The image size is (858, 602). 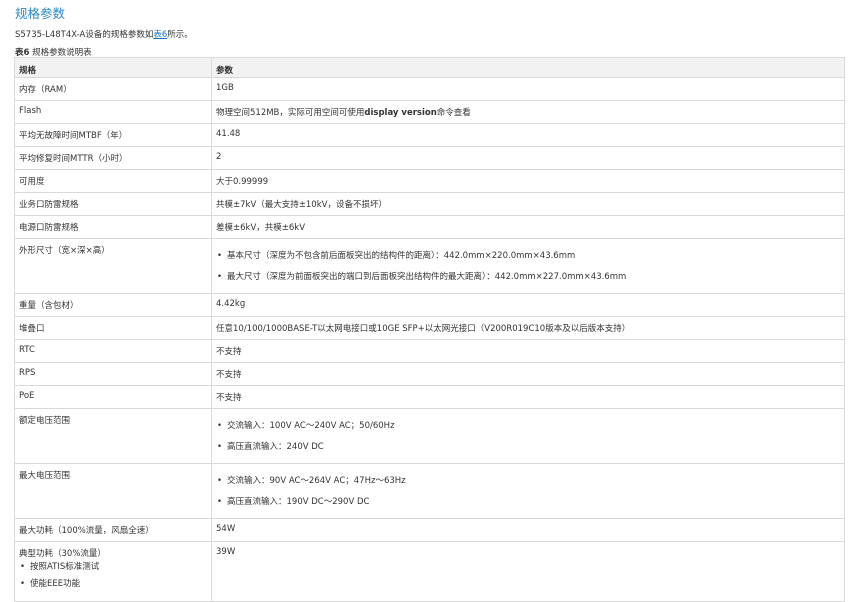 I want to click on spec-cell: 平均修复时间MTTR（小时）, so click(x=113, y=158).